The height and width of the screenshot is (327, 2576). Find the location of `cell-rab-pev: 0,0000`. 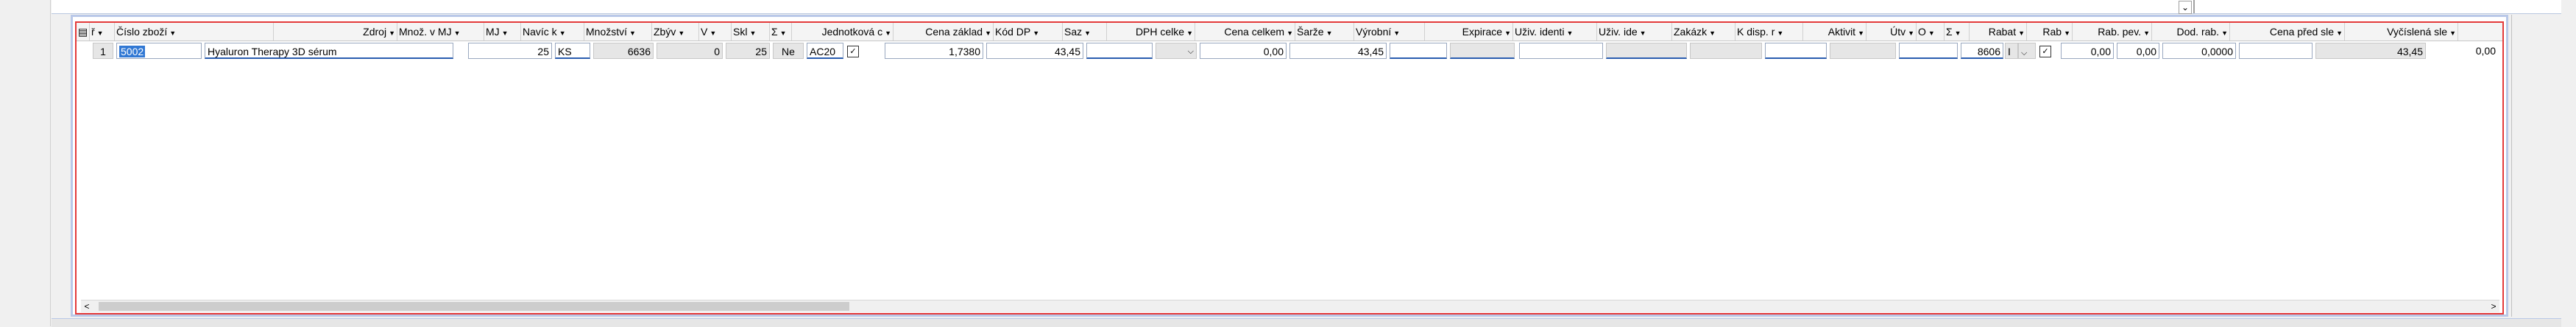

cell-rab-pev: 0,0000 is located at coordinates (2199, 51).